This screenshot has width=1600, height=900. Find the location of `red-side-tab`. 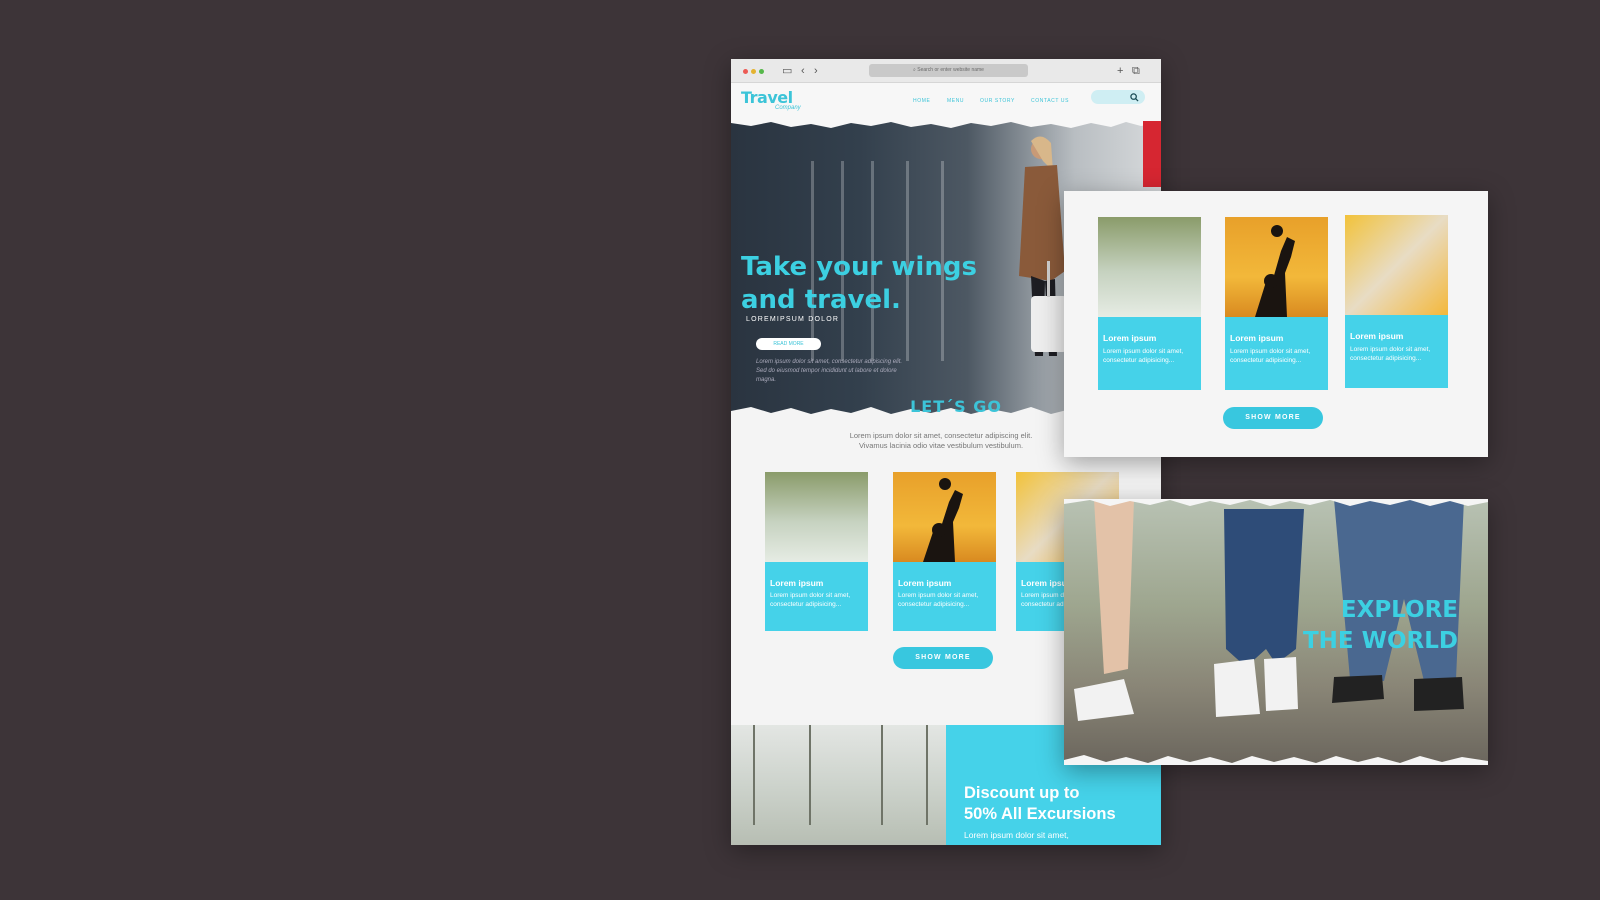

red-side-tab is located at coordinates (1152, 154).